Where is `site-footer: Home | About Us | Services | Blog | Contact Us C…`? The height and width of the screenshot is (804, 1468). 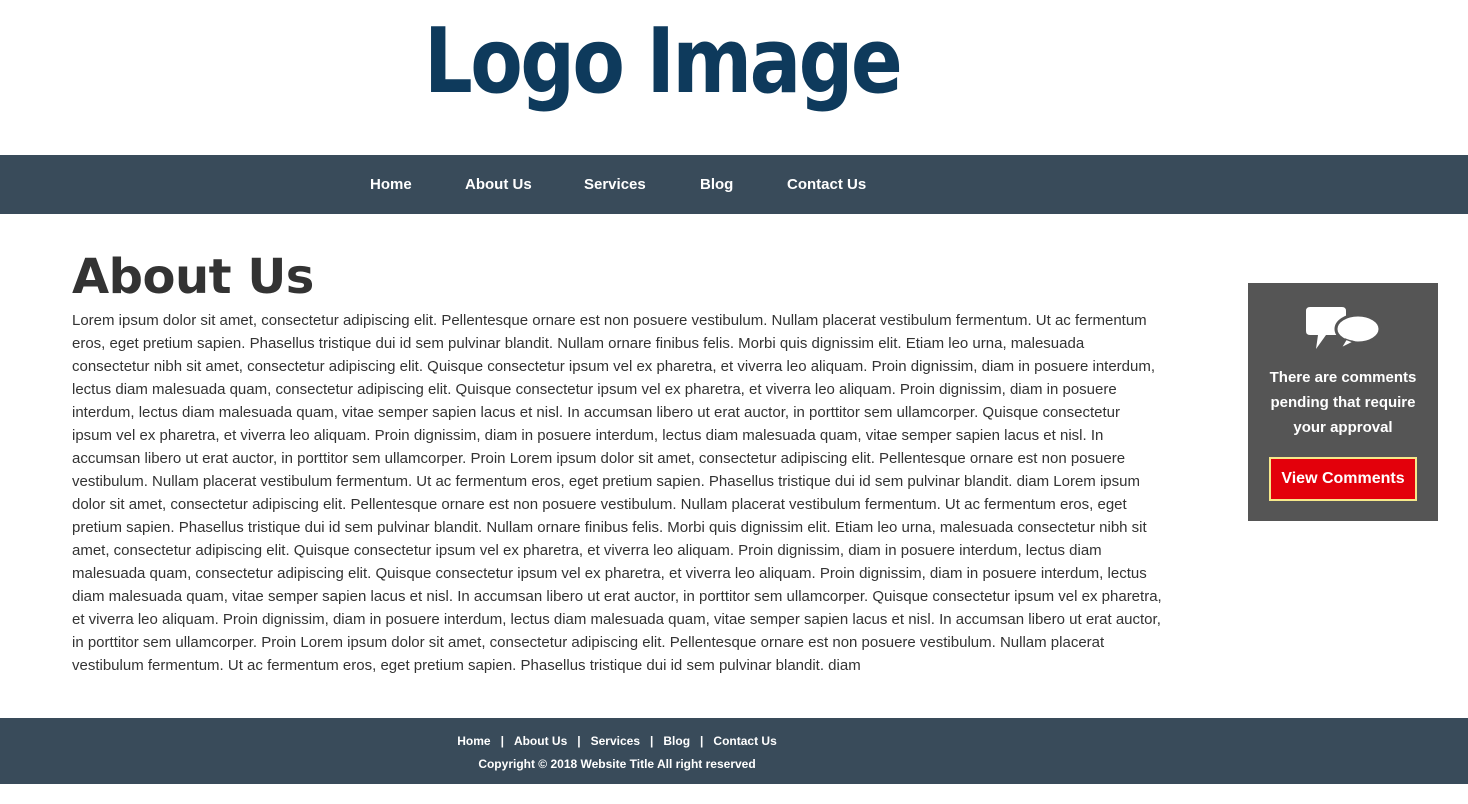 site-footer: Home | About Us | Services | Blog | Contact Us C… is located at coordinates (734, 751).